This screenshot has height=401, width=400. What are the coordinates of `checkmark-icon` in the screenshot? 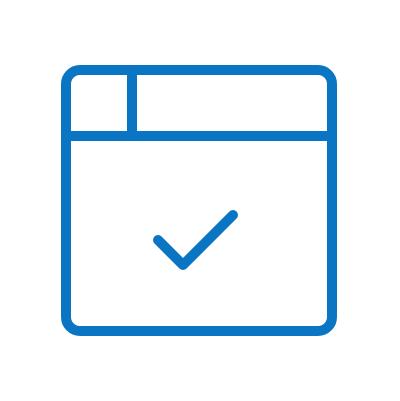 It's located at (195, 240).